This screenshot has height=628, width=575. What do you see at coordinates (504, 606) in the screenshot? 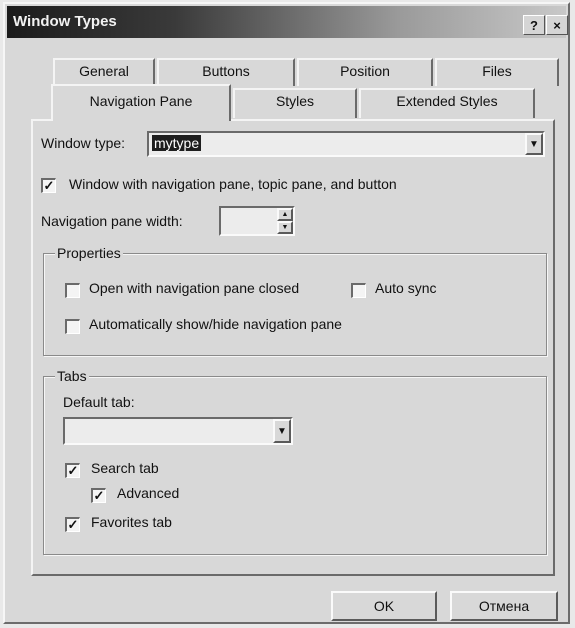
I see `cancel-button: Отмена` at bounding box center [504, 606].